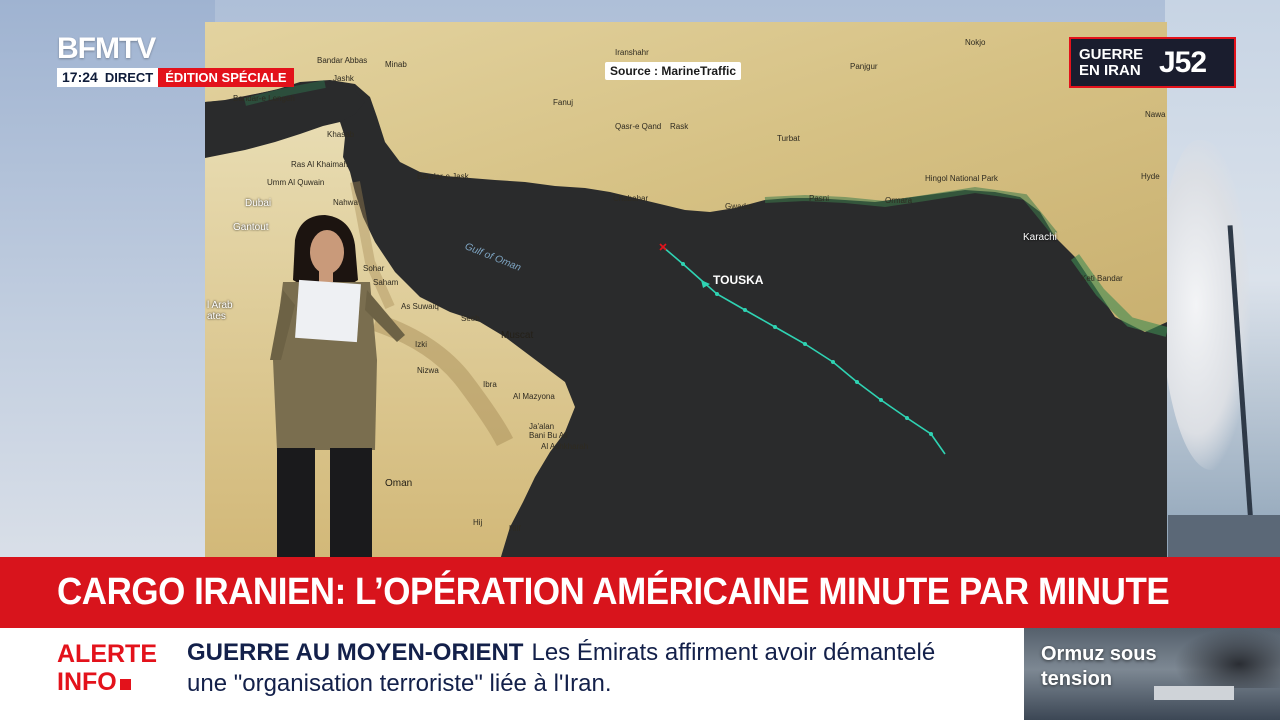 This screenshot has height=720, width=1280. Describe the element at coordinates (1102, 278) in the screenshot. I see `place-keti-bandar: Keti Bandar` at that location.